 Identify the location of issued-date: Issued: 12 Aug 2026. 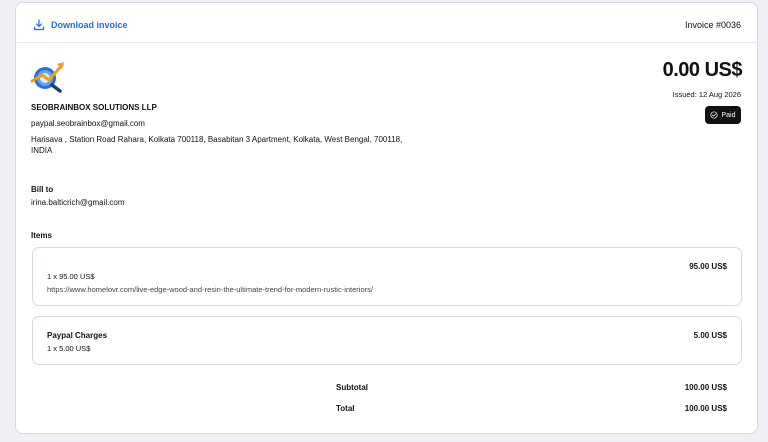
(706, 94).